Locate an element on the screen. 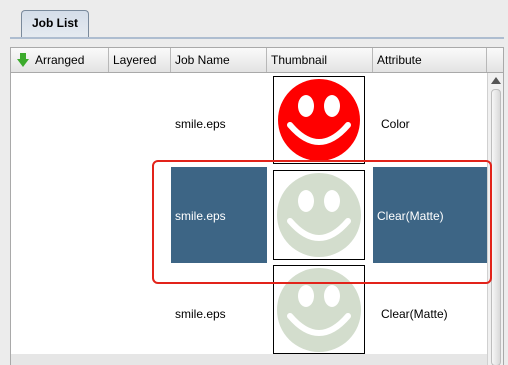 The image size is (508, 365). column-label-attribute: Attribute is located at coordinates (399, 60).